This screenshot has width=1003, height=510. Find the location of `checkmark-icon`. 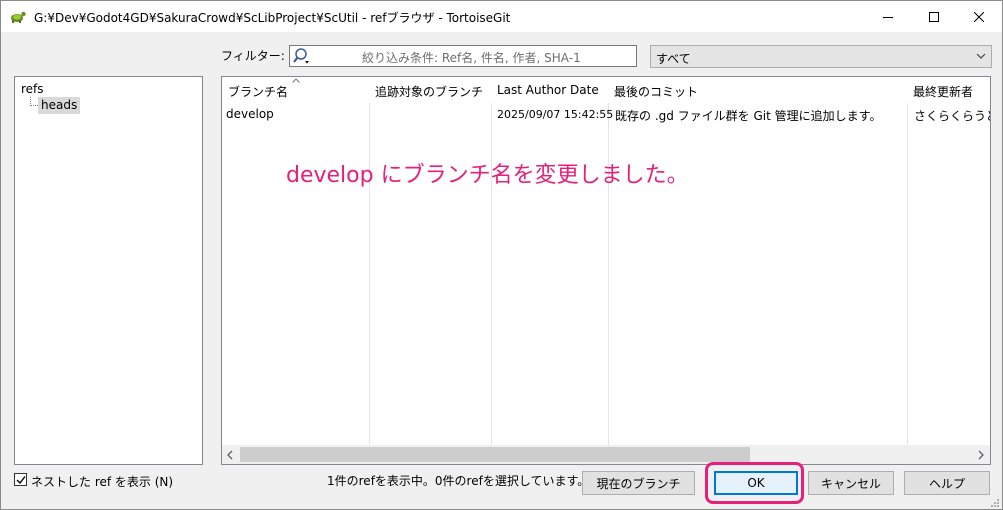

checkmark-icon is located at coordinates (21, 480).